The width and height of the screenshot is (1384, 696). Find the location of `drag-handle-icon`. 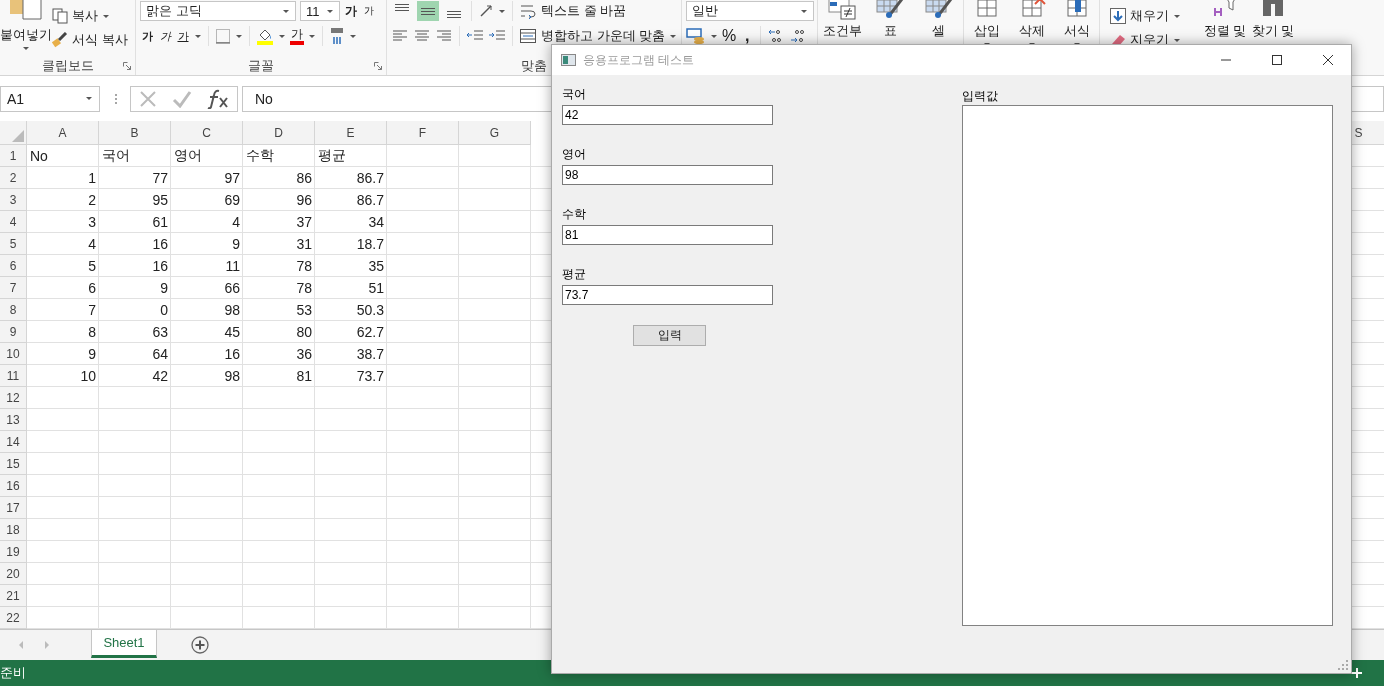

drag-handle-icon is located at coordinates (116, 98).